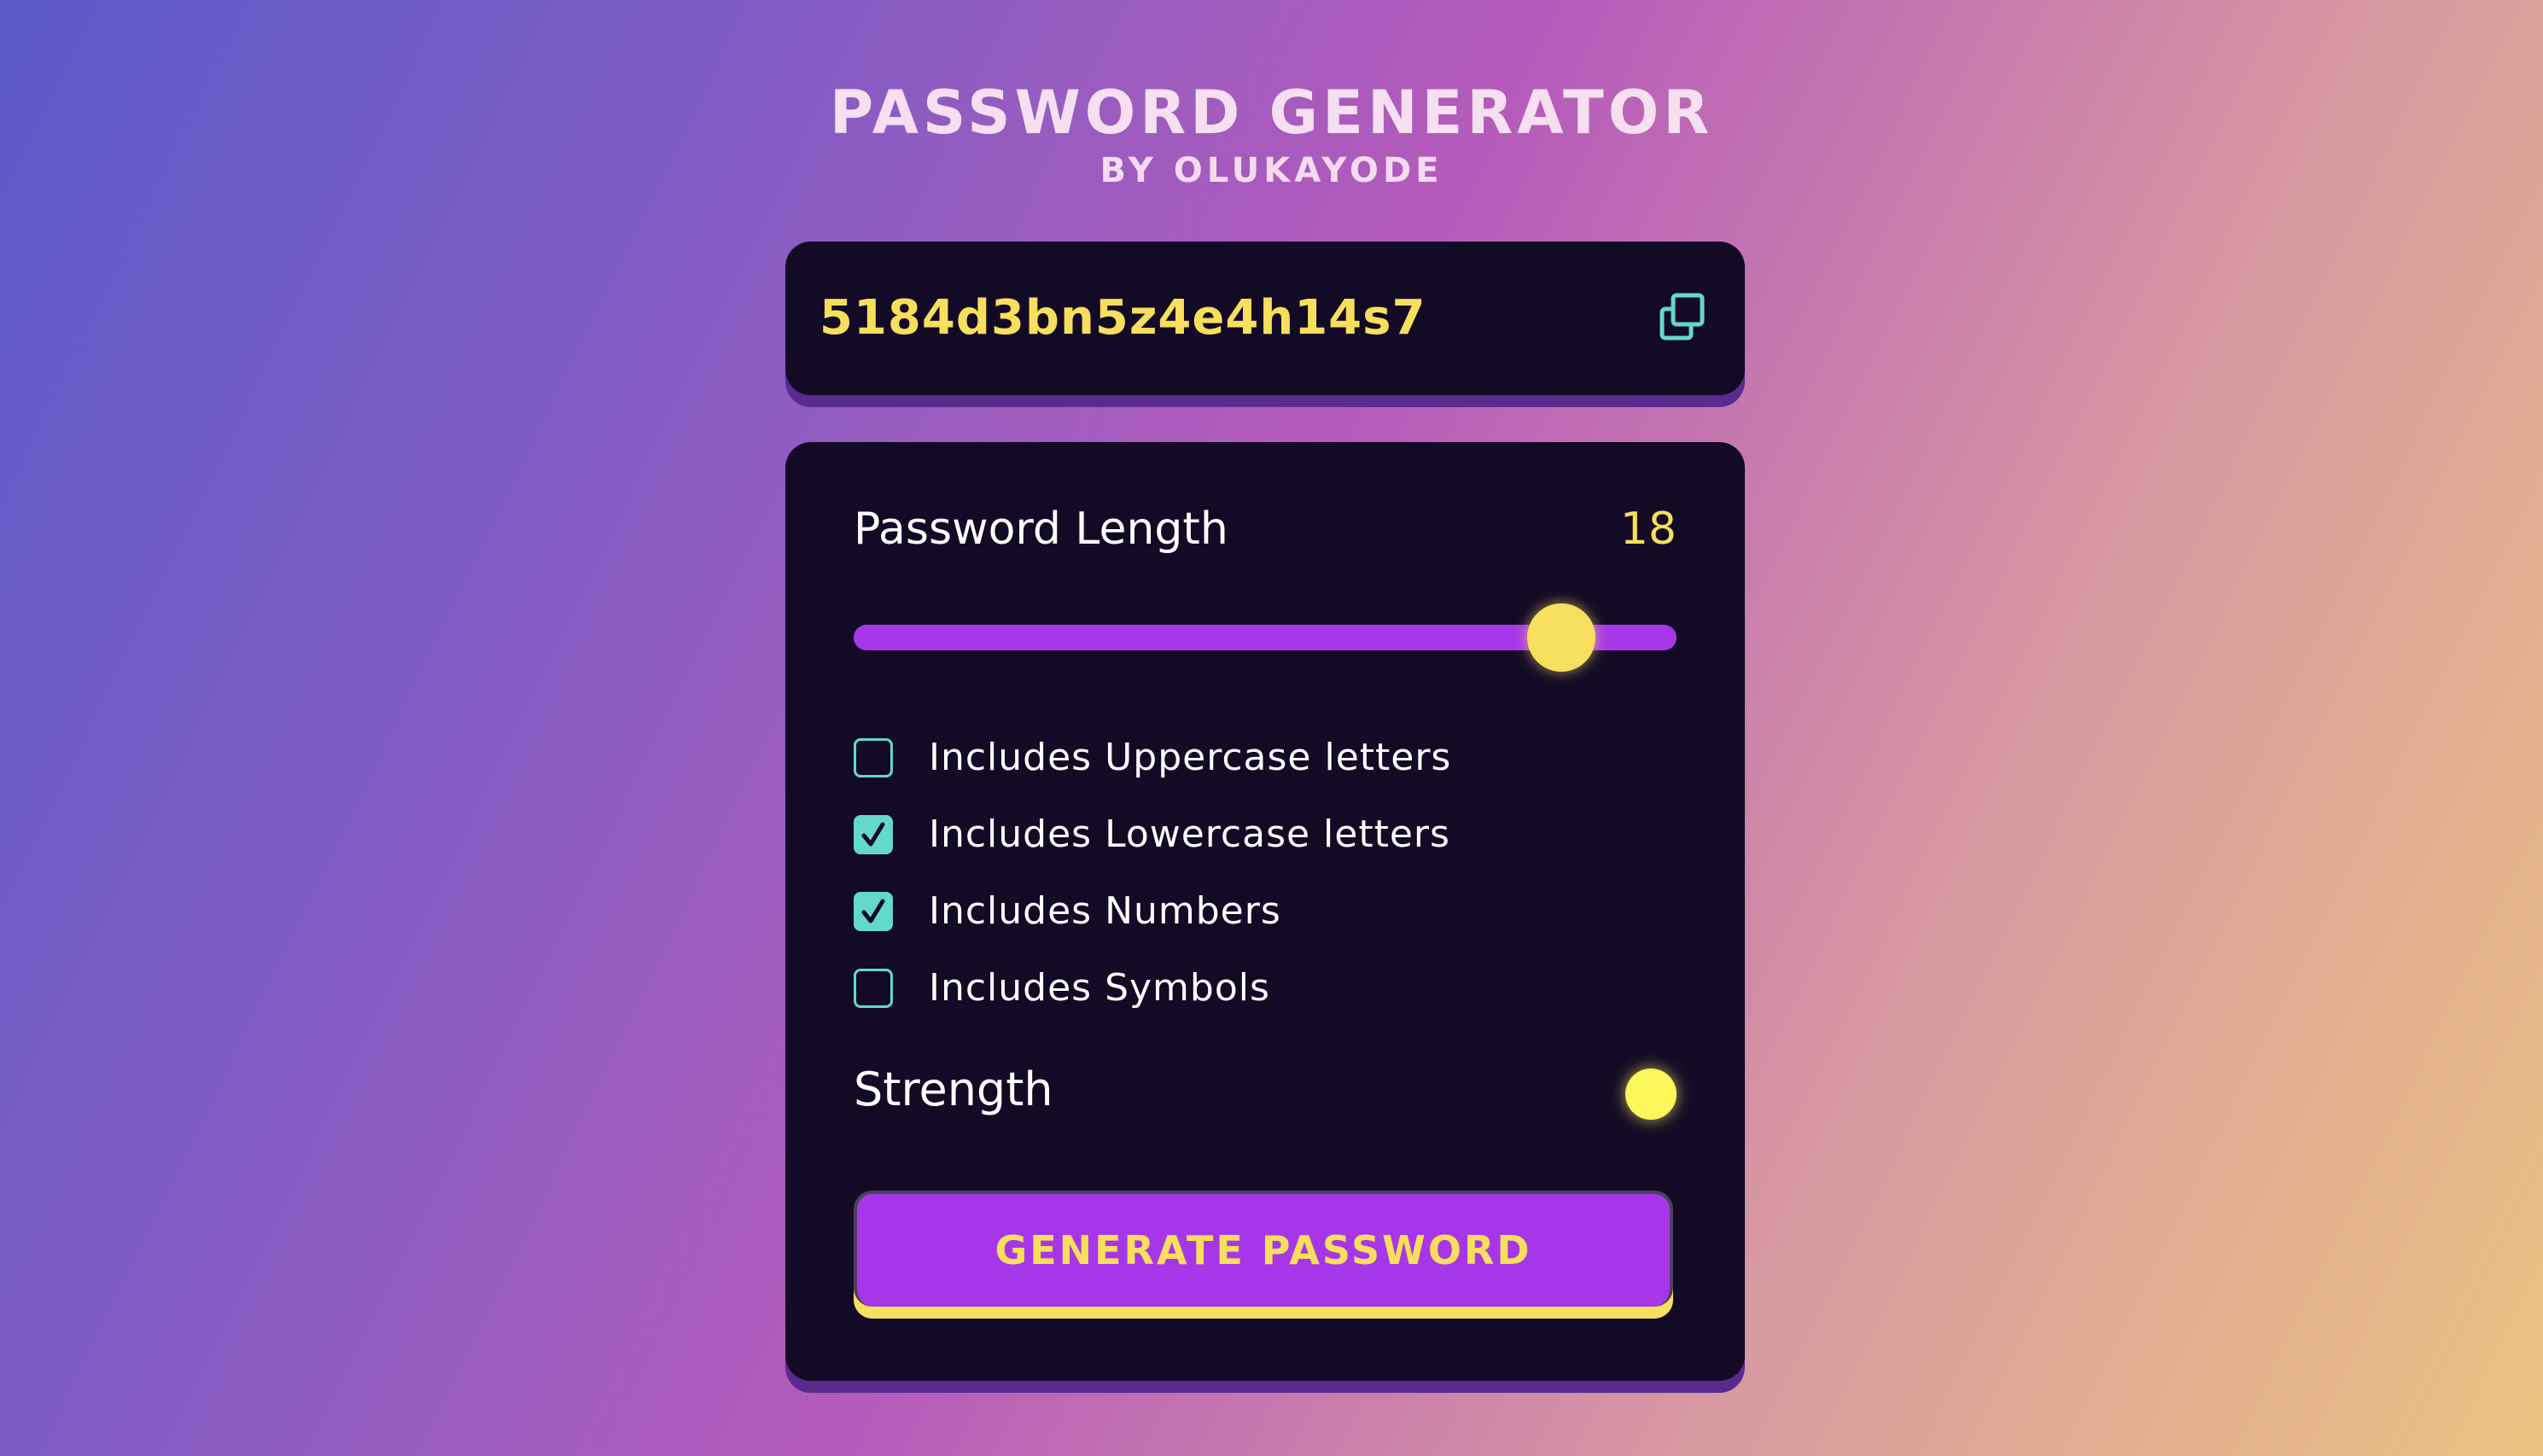 The width and height of the screenshot is (2543, 1456). I want to click on slider-thumb, so click(1561, 637).